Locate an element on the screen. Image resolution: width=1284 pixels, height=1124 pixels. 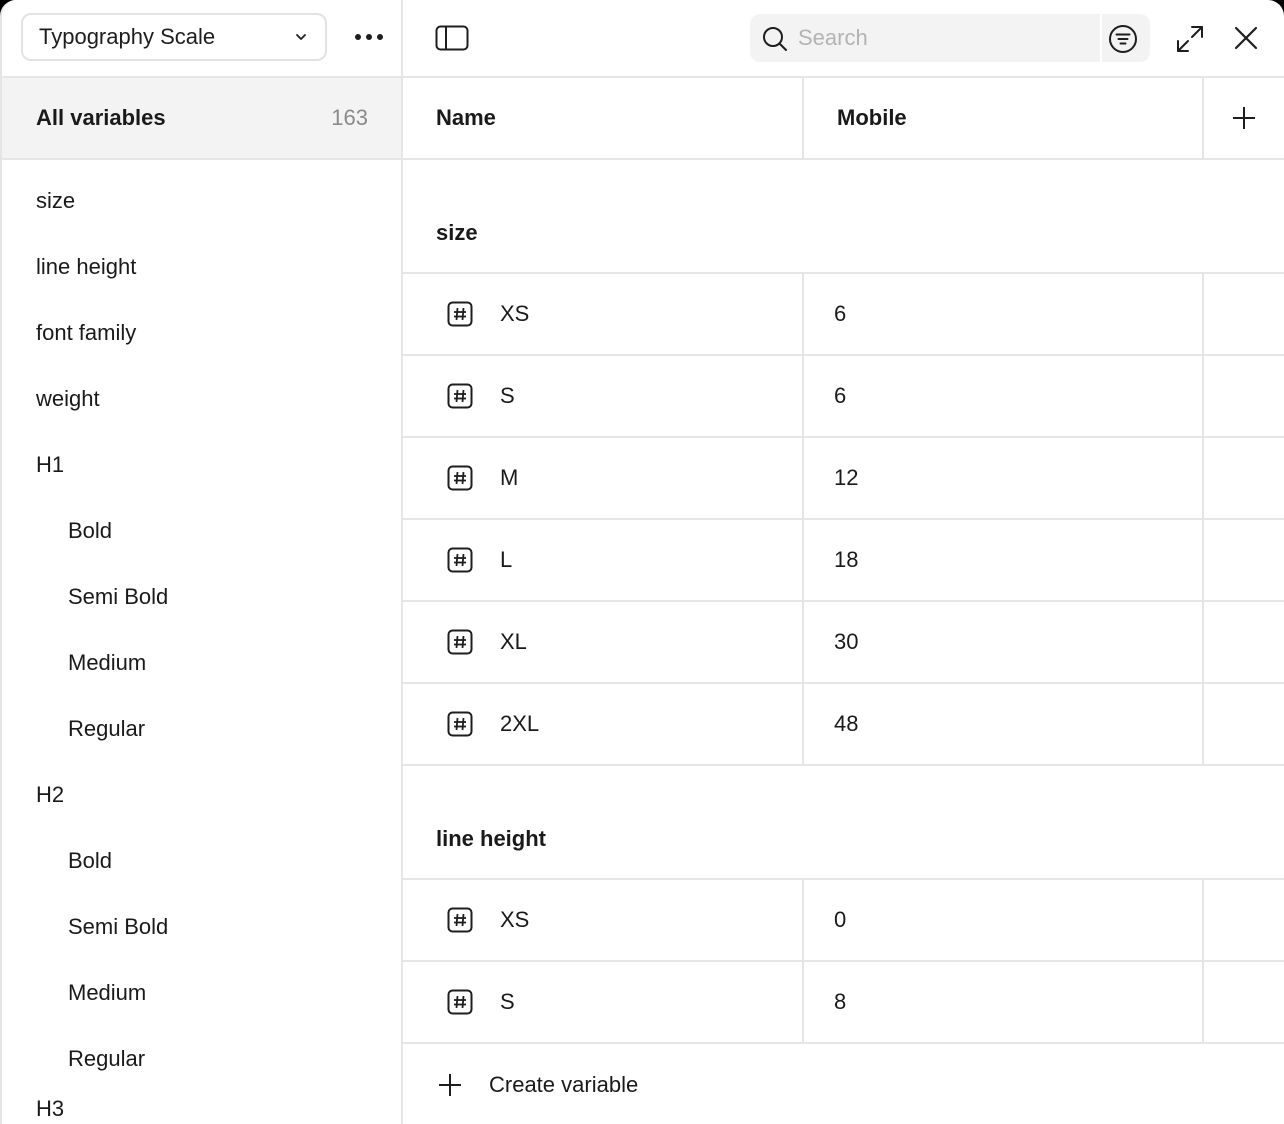
table-row: XS 6 is located at coordinates (843, 315).